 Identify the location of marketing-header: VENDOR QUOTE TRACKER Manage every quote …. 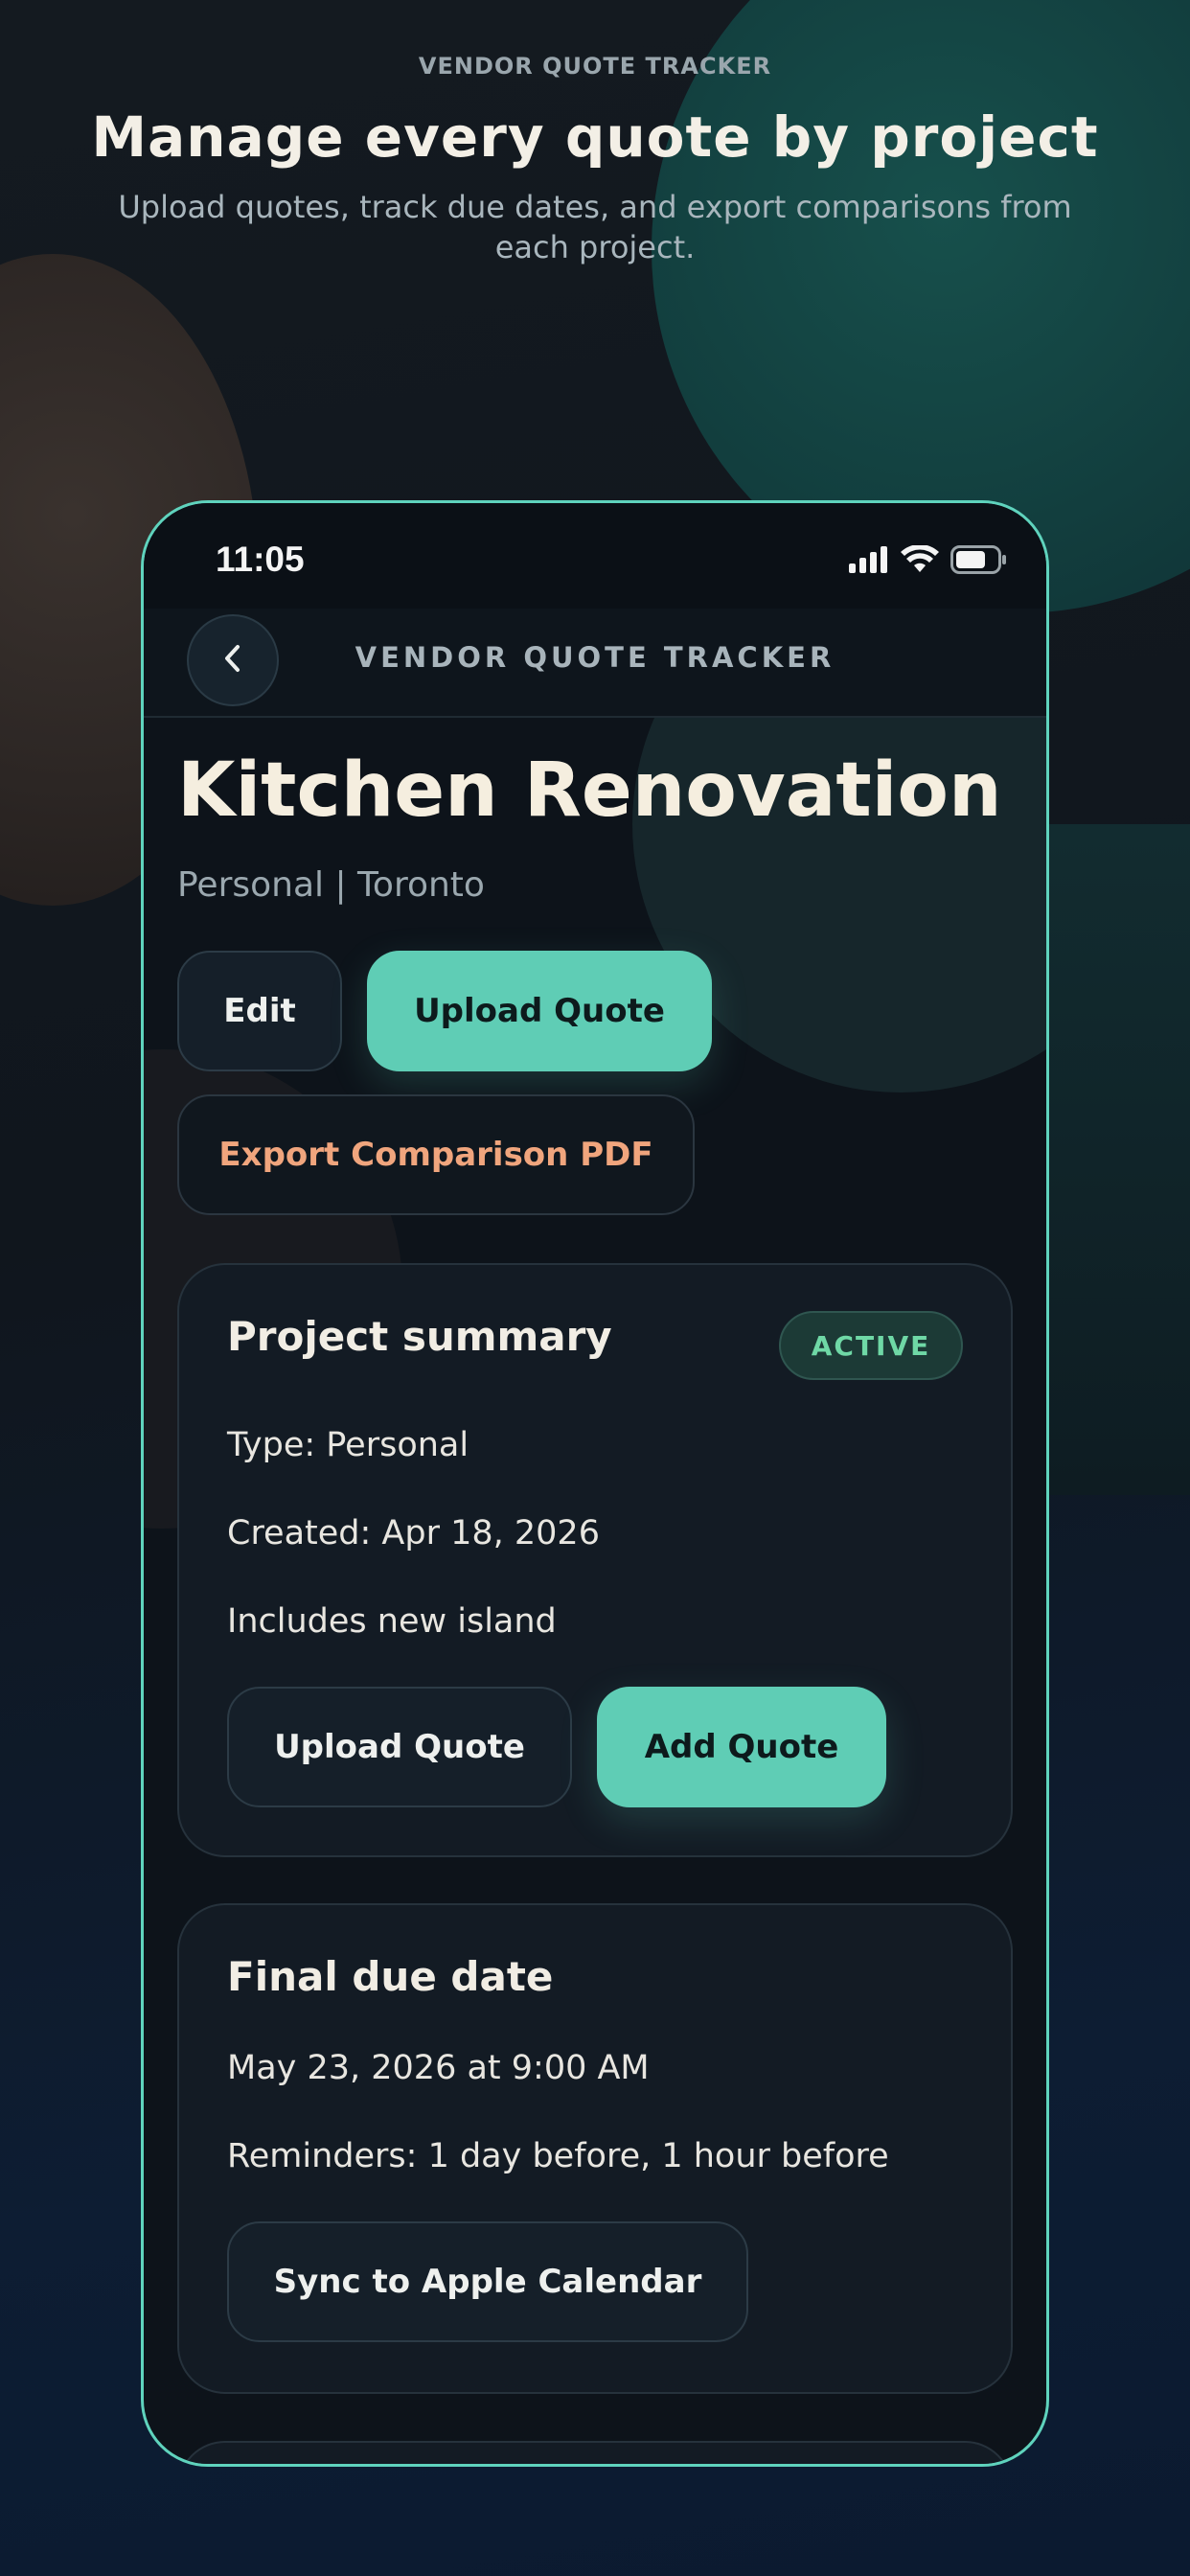
(595, 160).